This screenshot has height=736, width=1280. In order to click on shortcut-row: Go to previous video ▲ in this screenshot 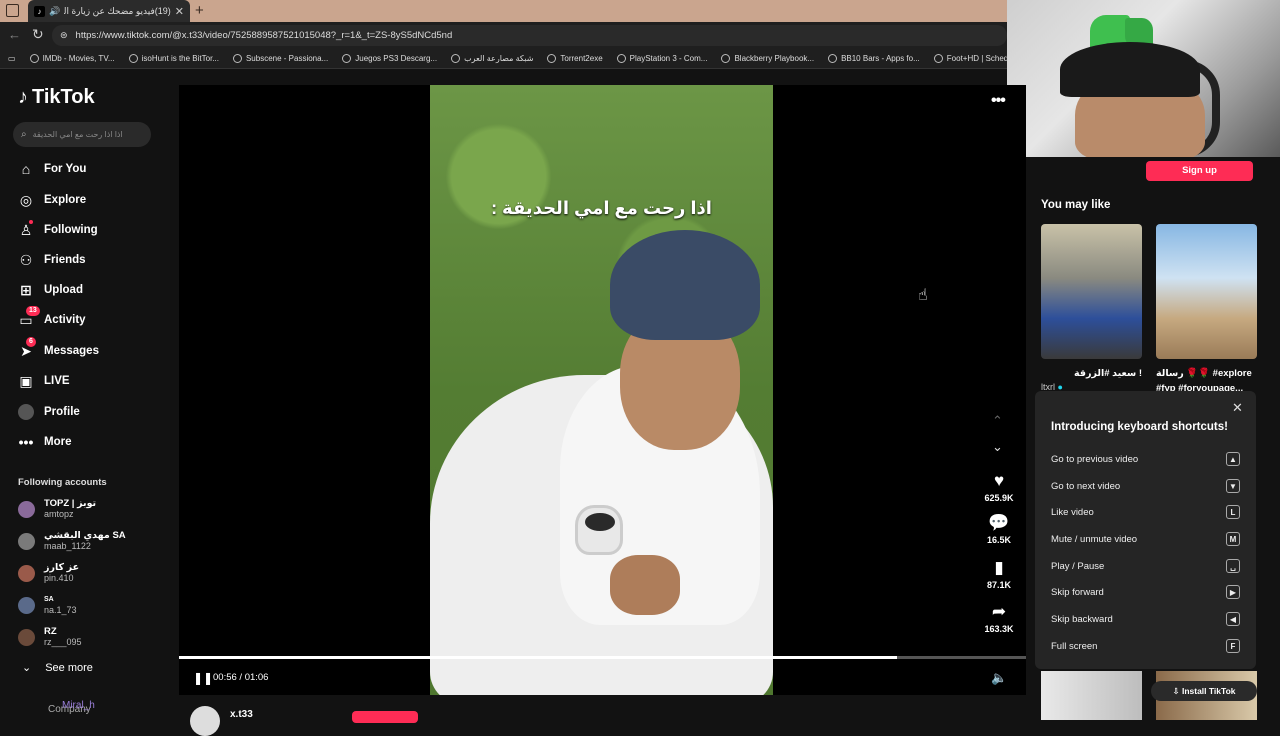, I will do `click(1145, 459)`.